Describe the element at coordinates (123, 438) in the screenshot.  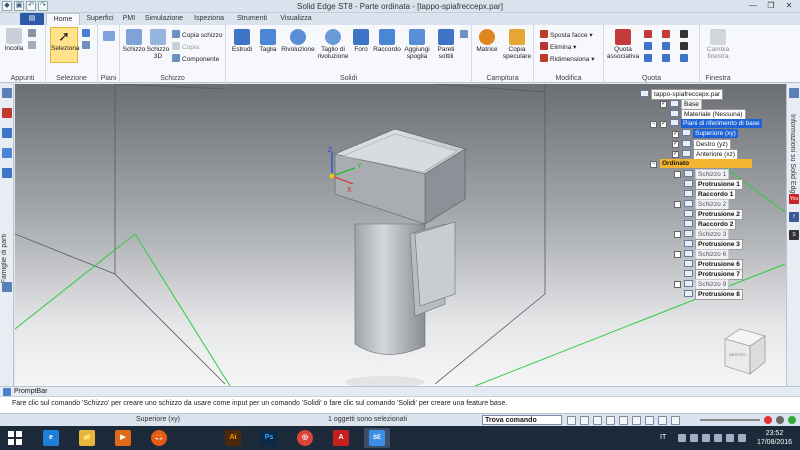
I see `taskbar-media: ▶` at that location.